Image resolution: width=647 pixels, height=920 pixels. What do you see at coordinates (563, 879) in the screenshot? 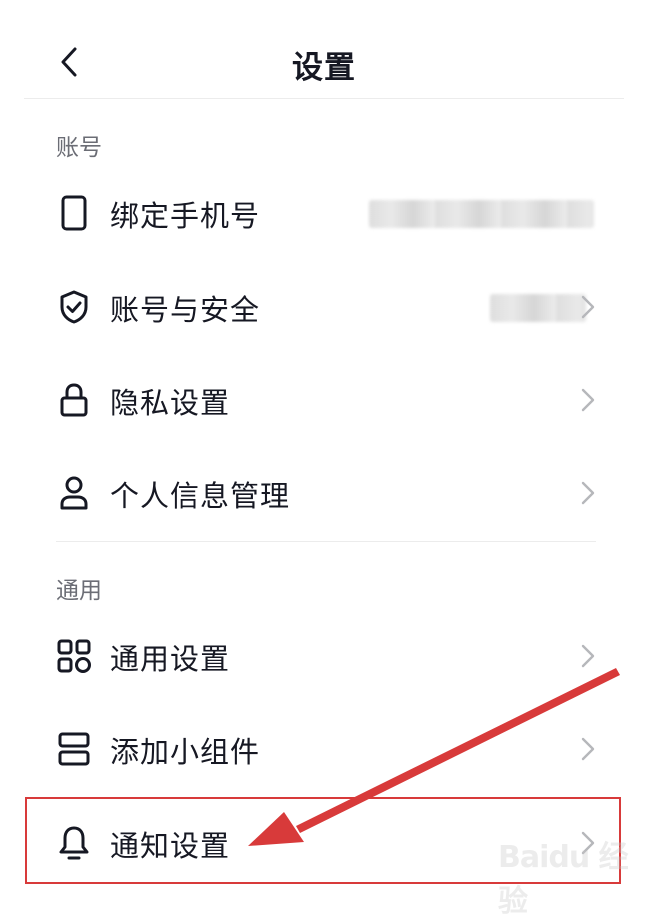
I see `watermark-logo: Baidu 经验` at bounding box center [563, 879].